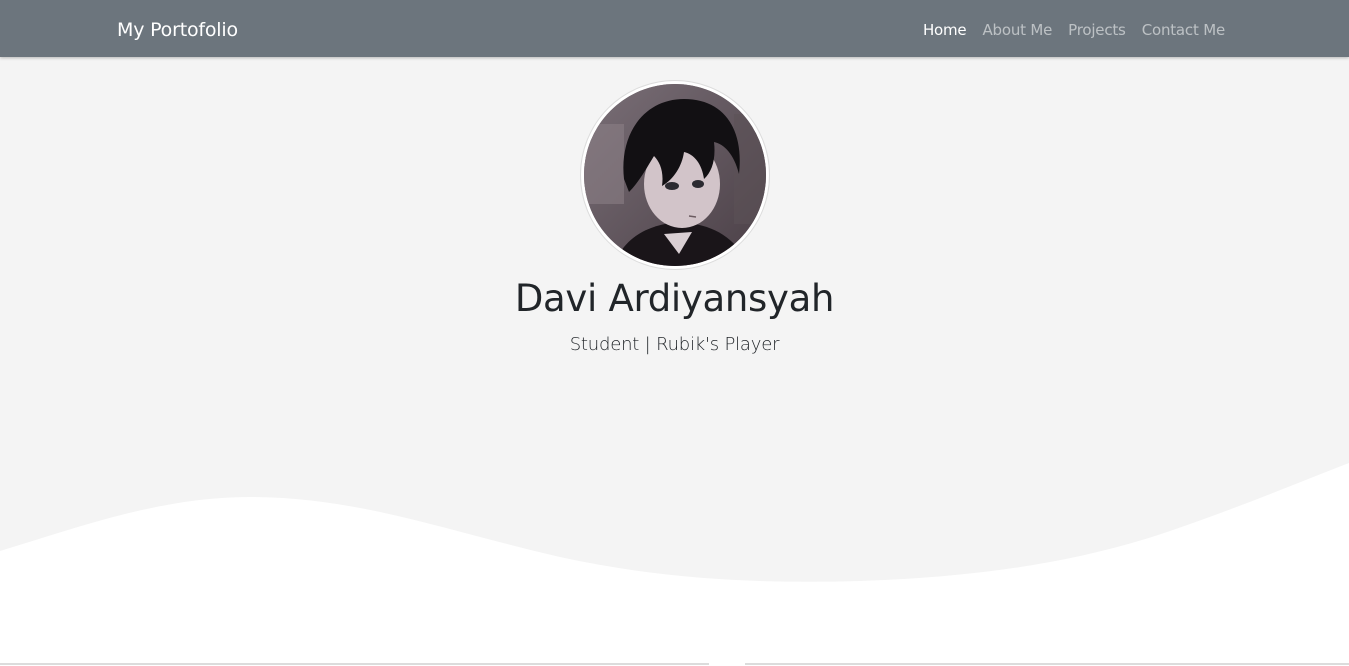 The height and width of the screenshot is (666, 1349). I want to click on nav-links: Home About Me Projects Contact Me, so click(1074, 30).